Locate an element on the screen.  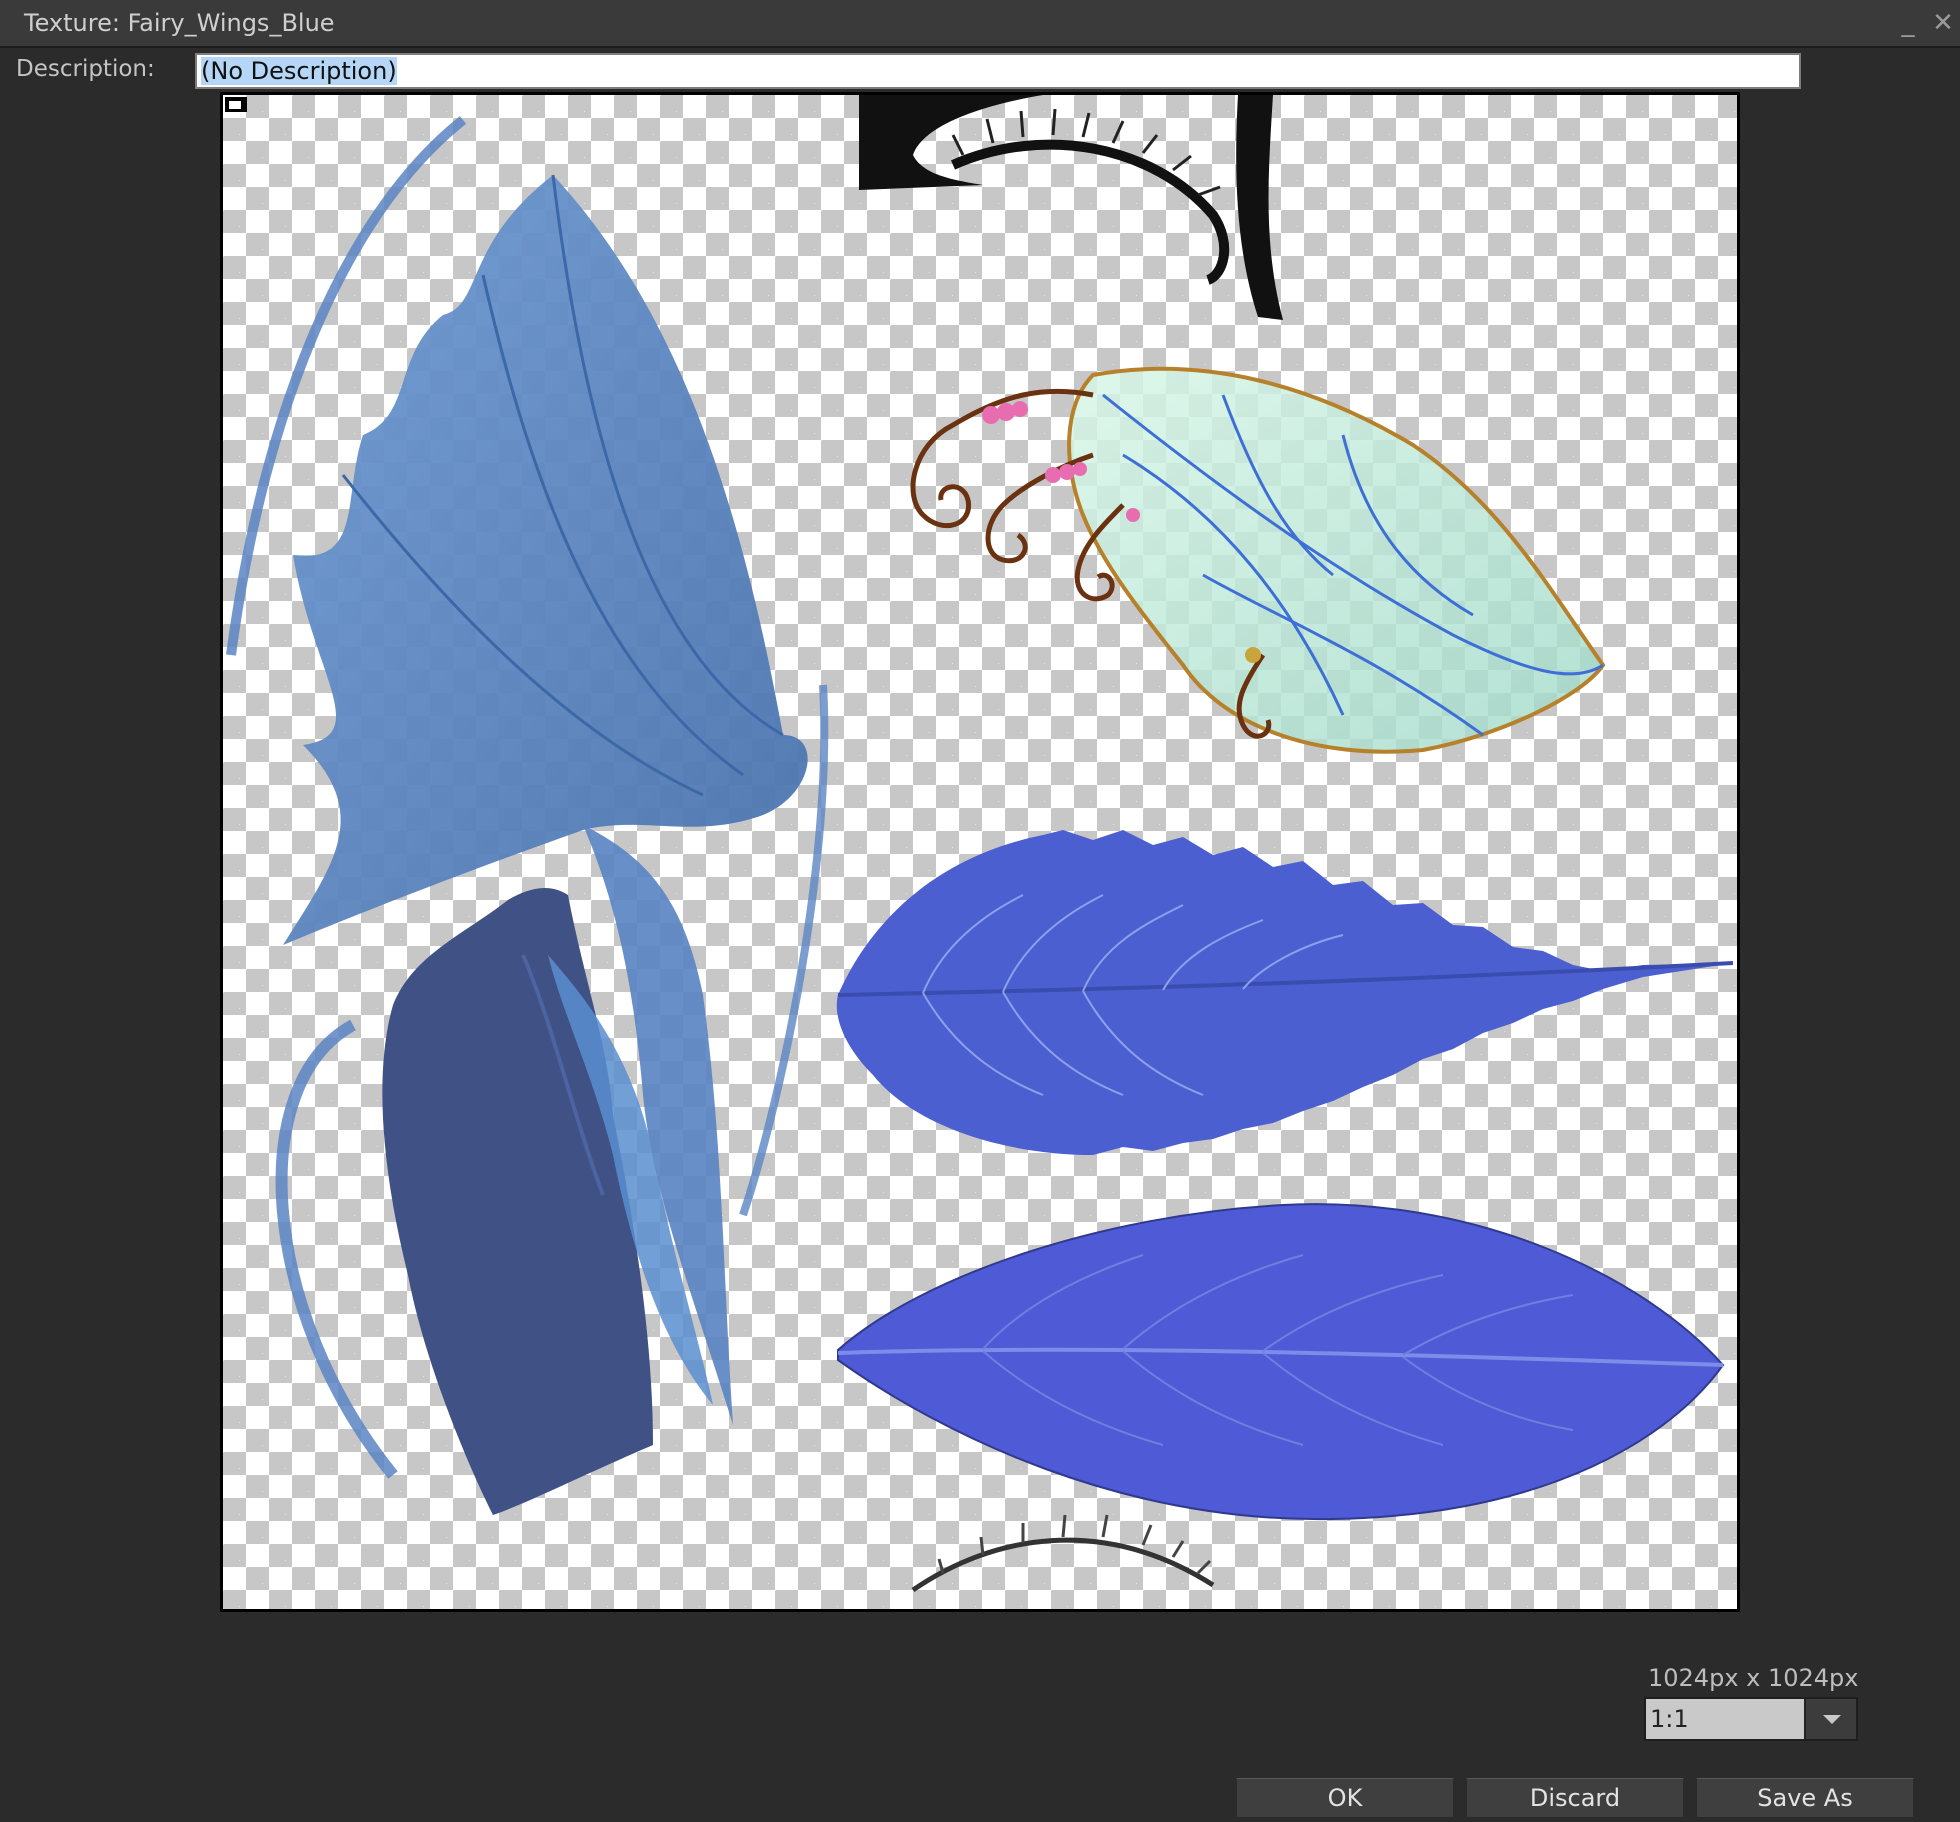
ok-button: OK is located at coordinates (1345, 1798).